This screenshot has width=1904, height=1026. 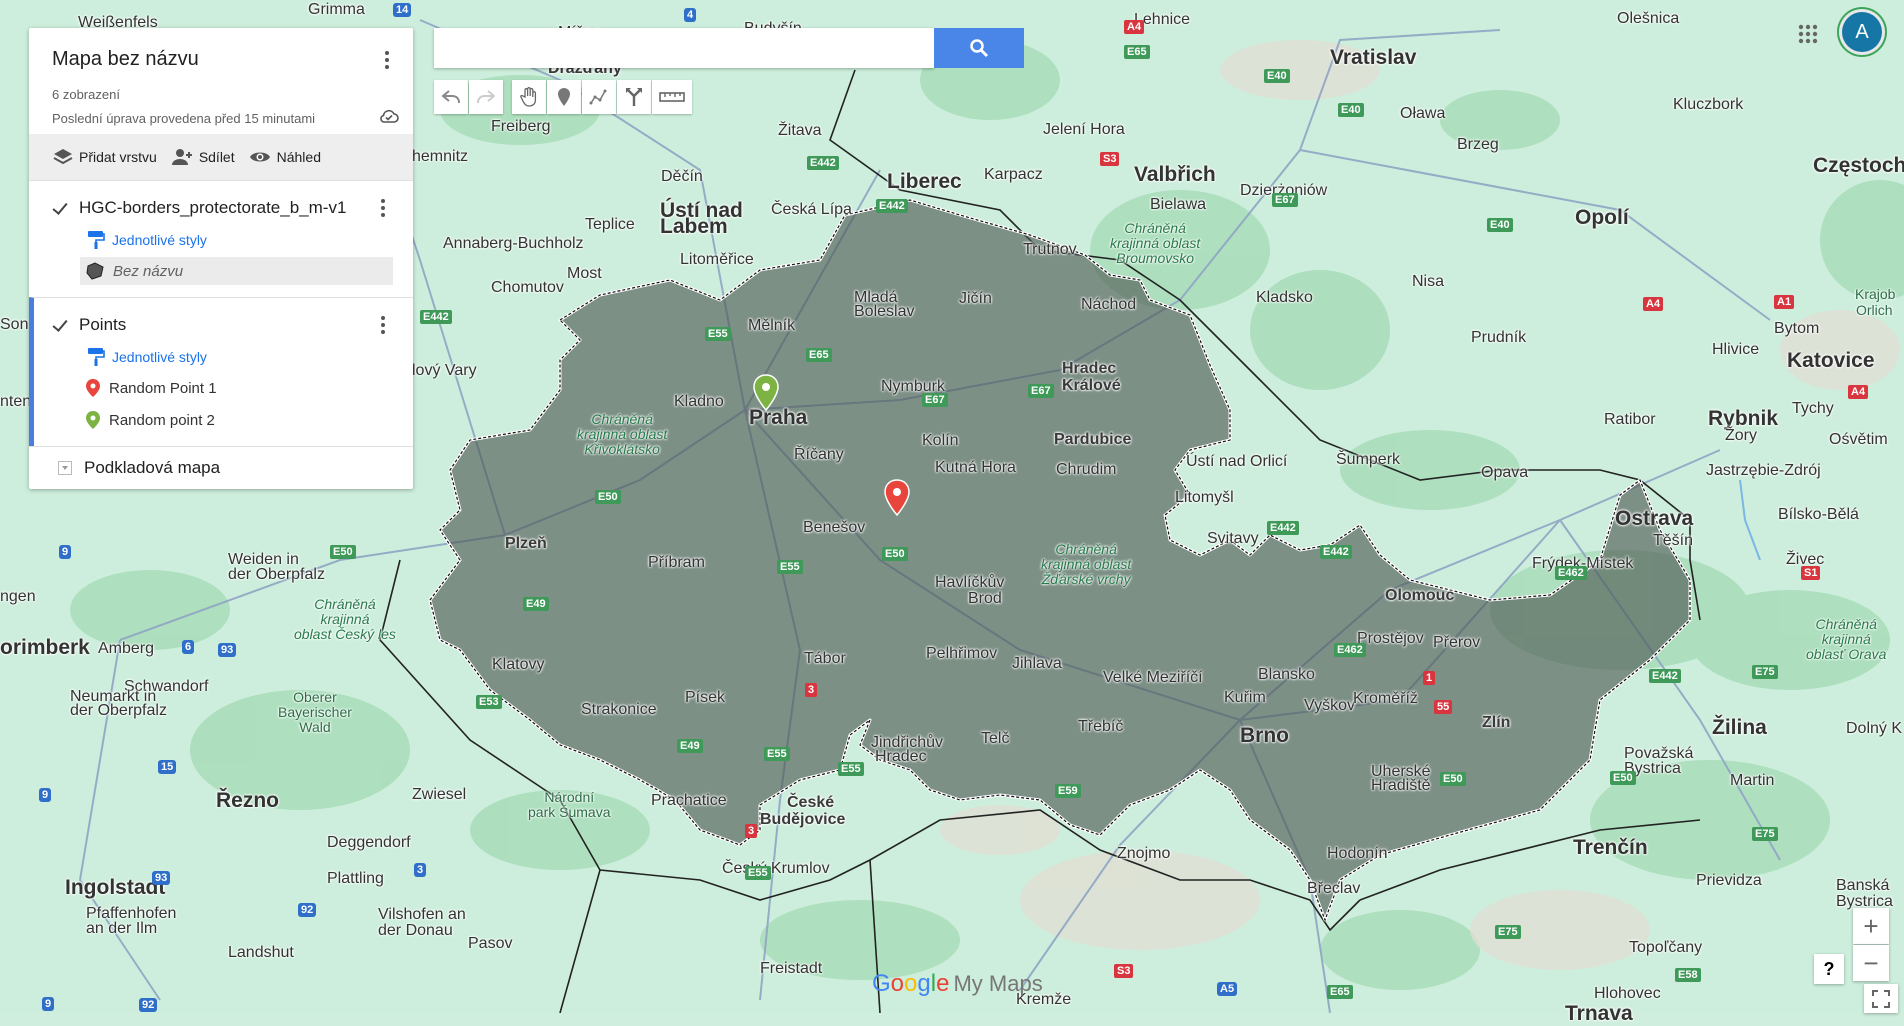 I want to click on directions-icon, so click(x=634, y=97).